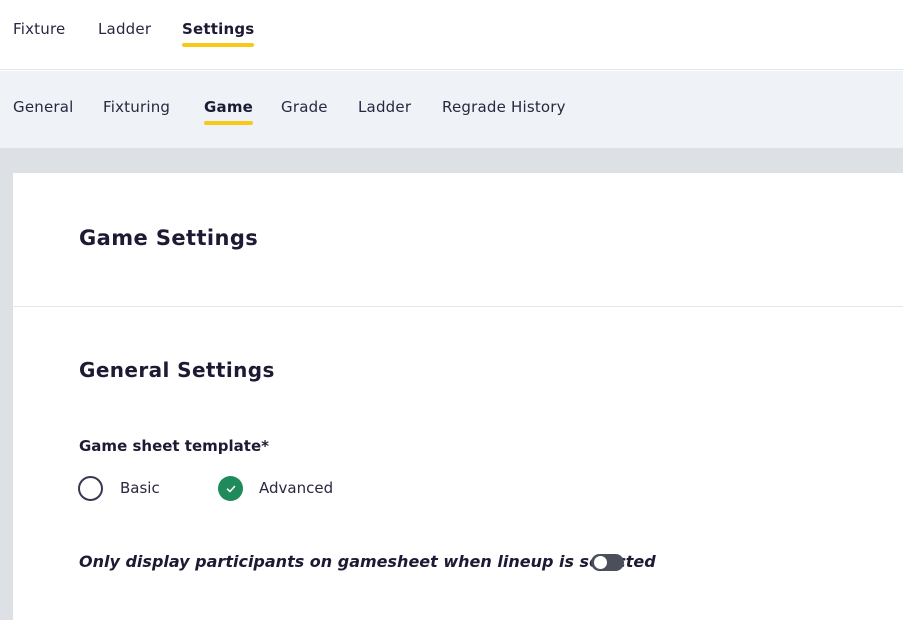 Image resolution: width=903 pixels, height=620 pixels. I want to click on toggle-knob, so click(600, 562).